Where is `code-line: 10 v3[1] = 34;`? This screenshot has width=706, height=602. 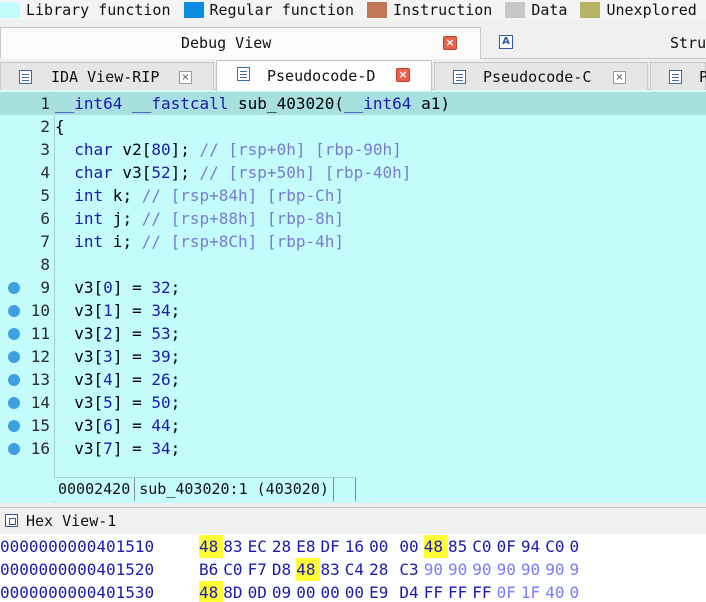 code-line: 10 v3[1] = 34; is located at coordinates (353, 310).